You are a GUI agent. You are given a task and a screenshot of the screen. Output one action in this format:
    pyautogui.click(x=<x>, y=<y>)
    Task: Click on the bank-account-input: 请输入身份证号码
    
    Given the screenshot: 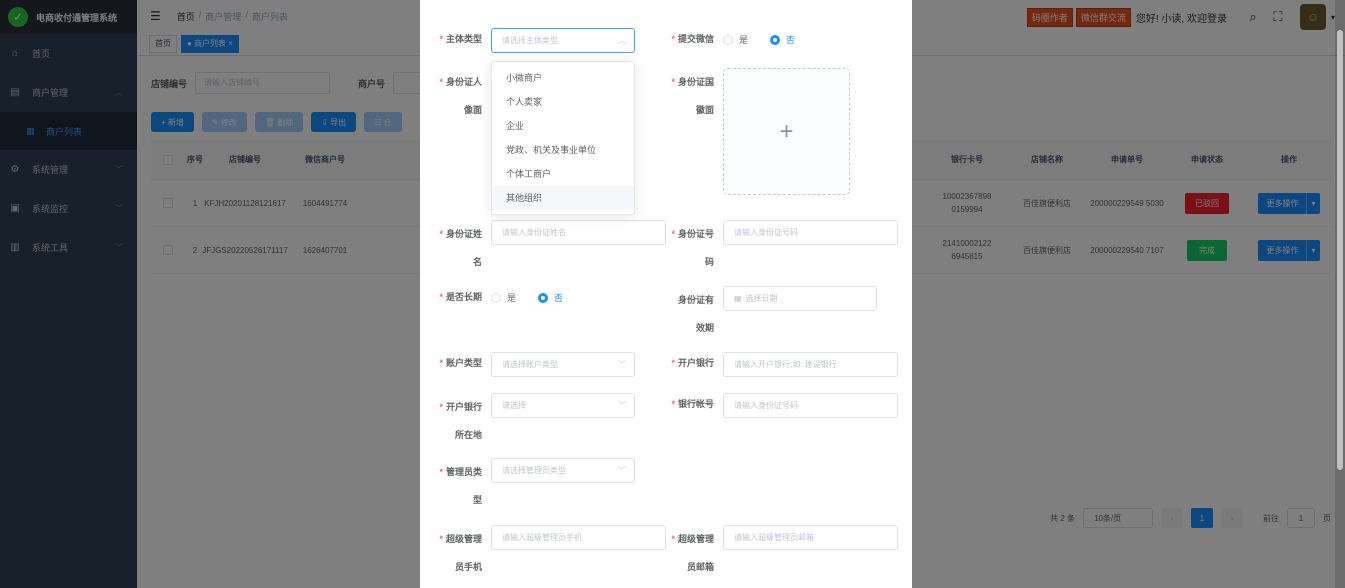 What is the action you would take?
    pyautogui.click(x=810, y=405)
    